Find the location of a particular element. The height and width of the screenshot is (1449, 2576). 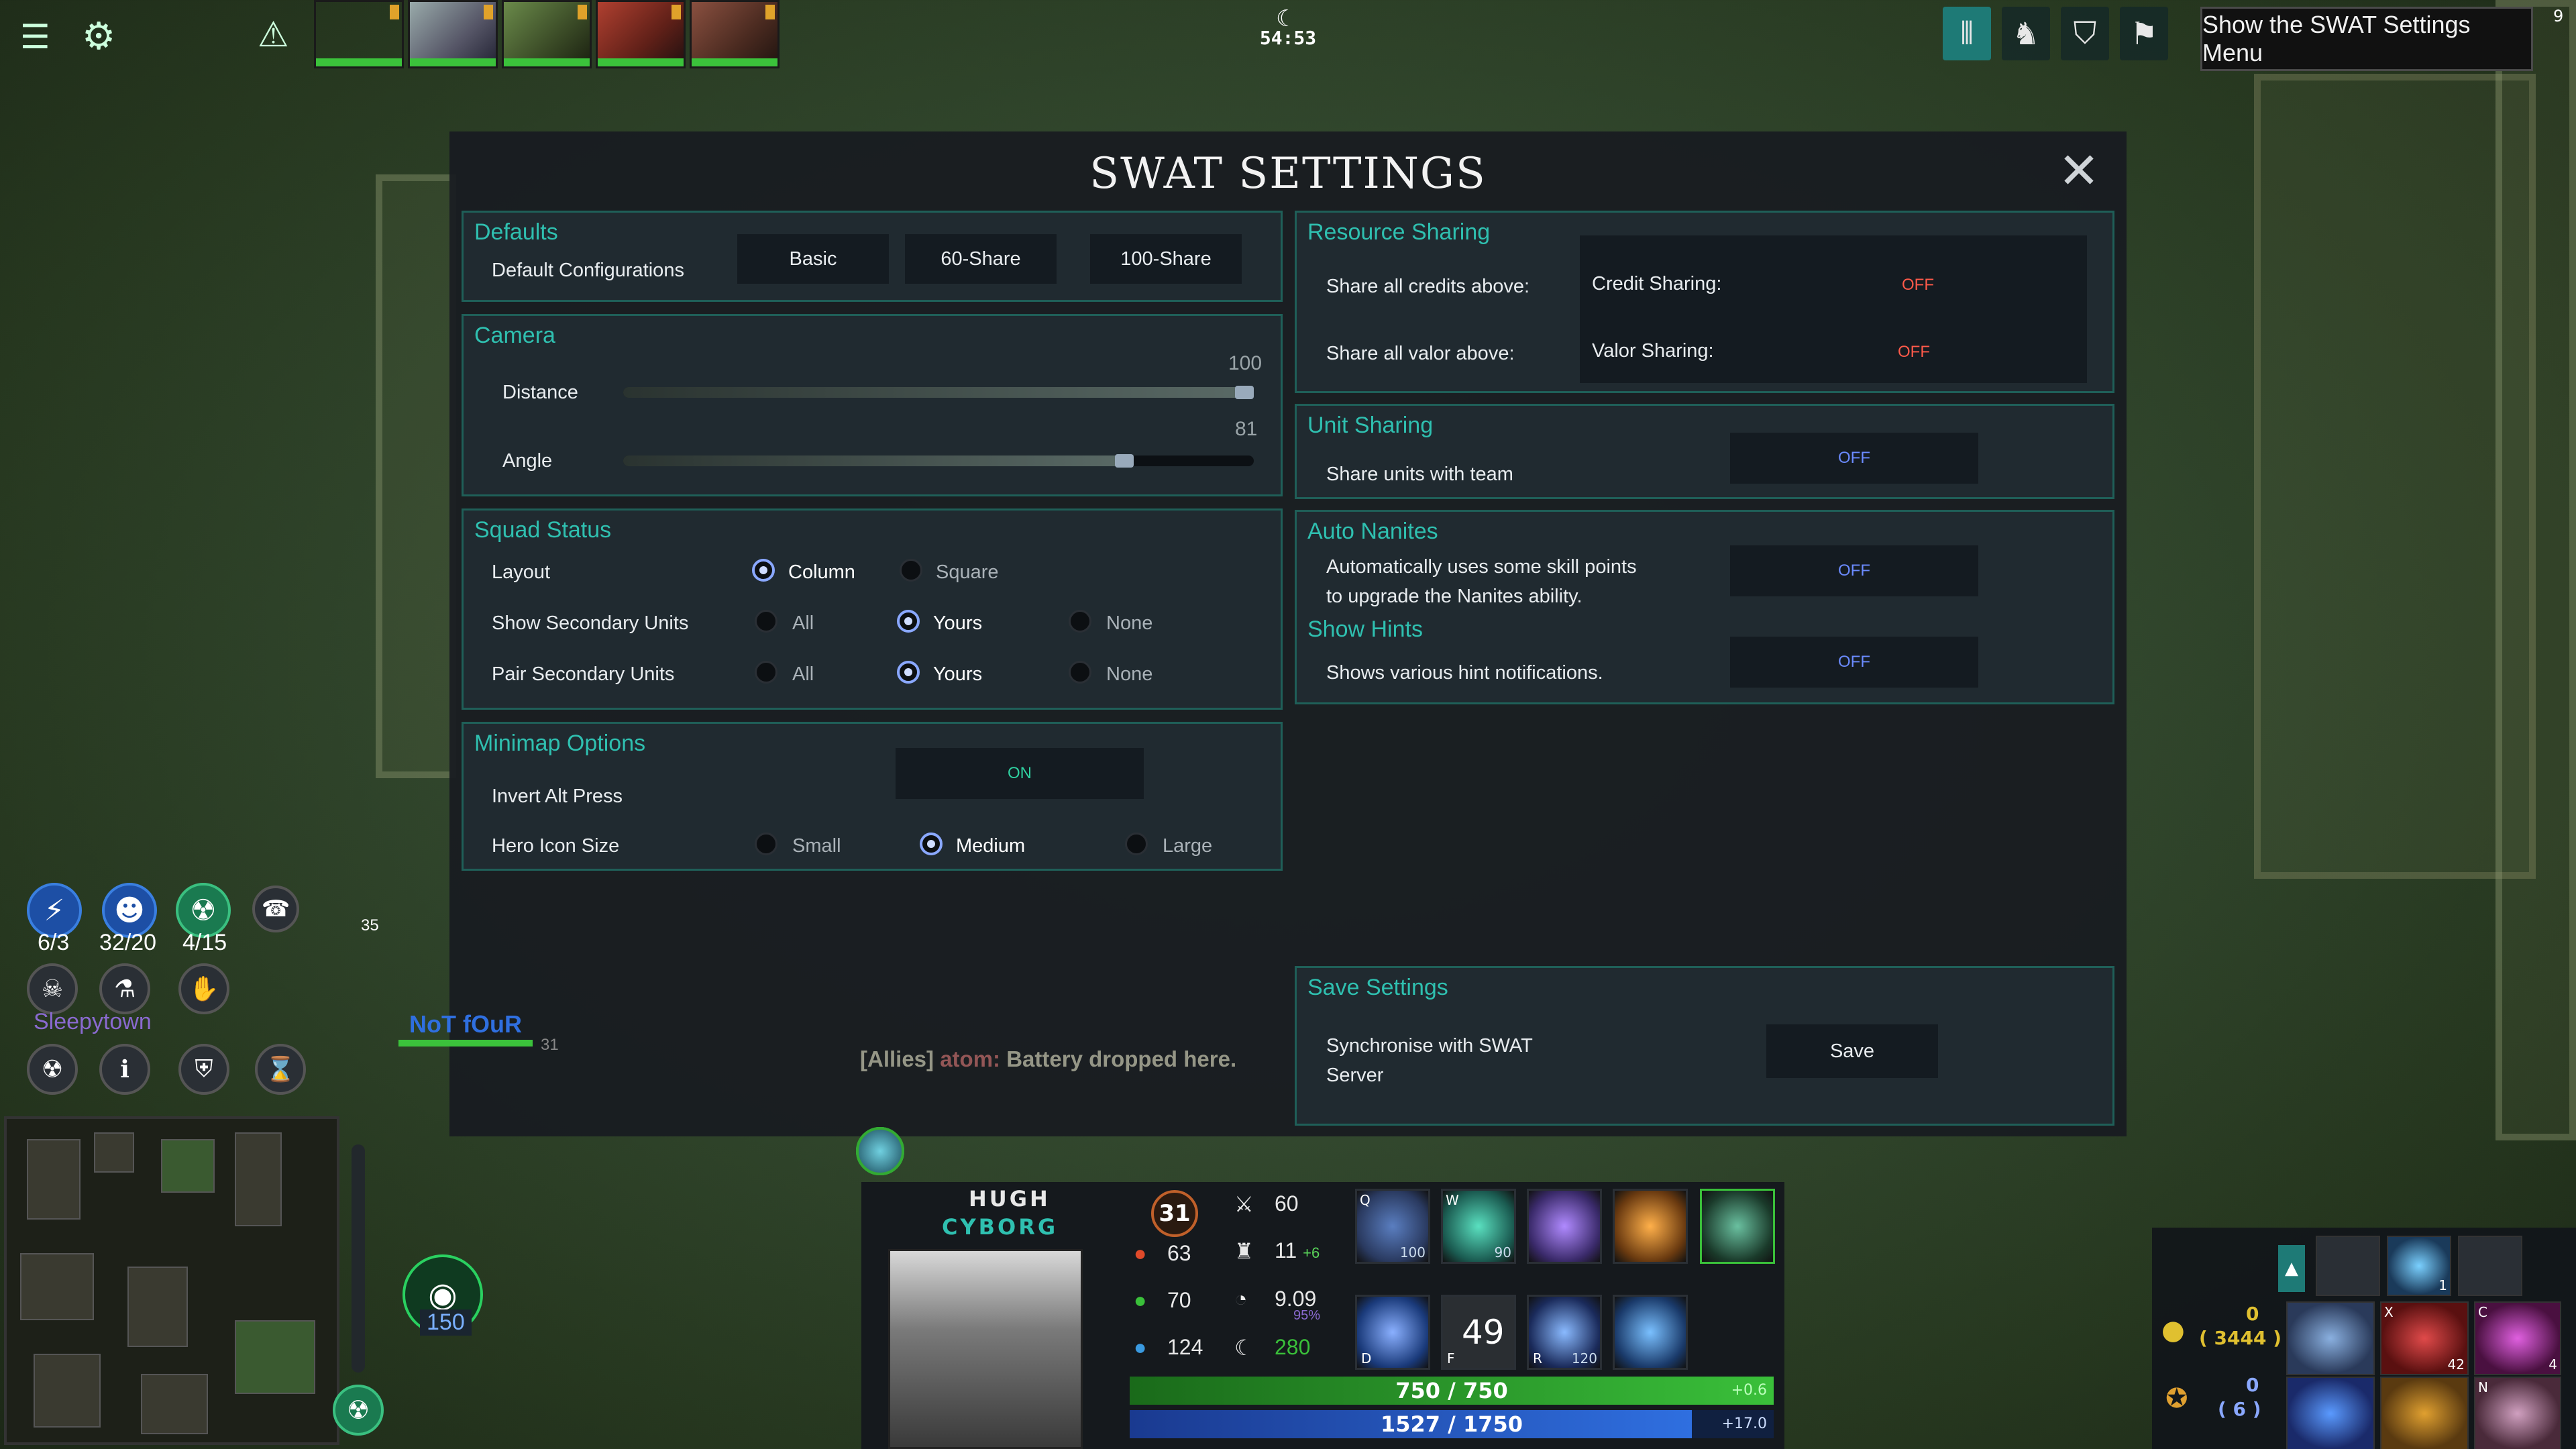

radiation-button: ☢ is located at coordinates (358, 1410).